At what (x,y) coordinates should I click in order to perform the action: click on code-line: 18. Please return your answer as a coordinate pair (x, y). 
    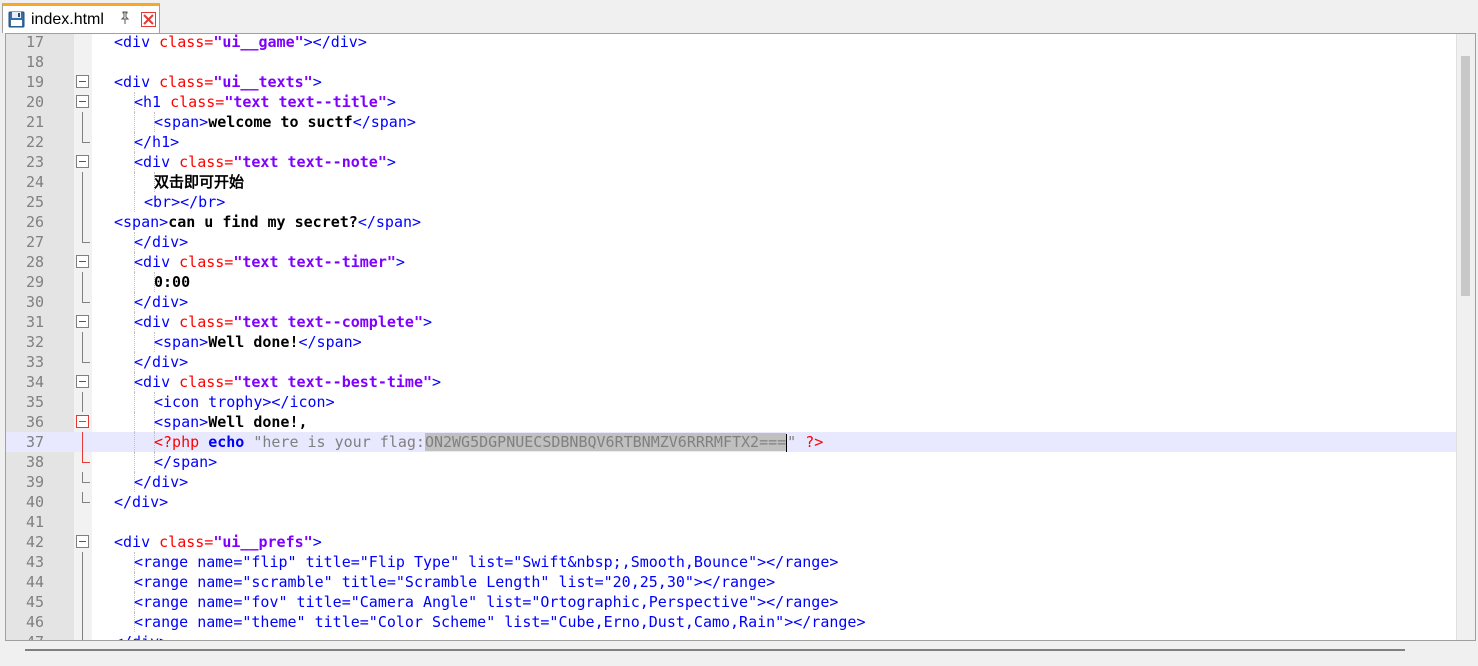
    Looking at the image, I should click on (731, 62).